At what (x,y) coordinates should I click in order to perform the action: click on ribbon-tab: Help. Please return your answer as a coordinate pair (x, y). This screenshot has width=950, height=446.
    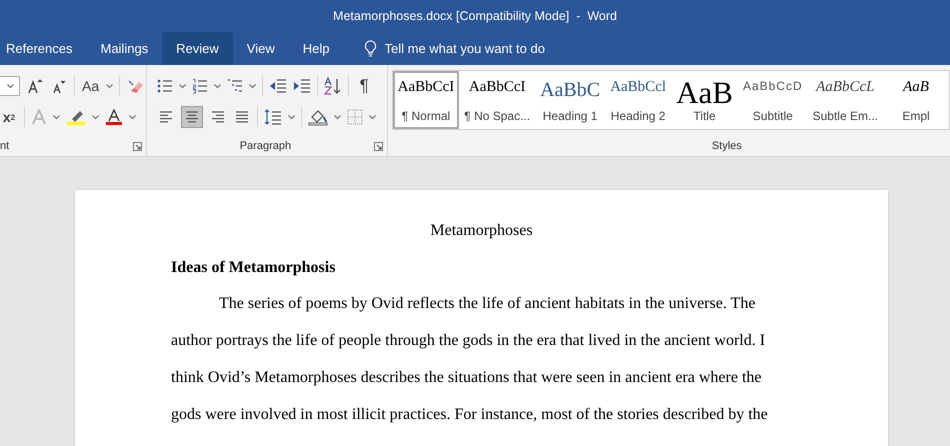
    Looking at the image, I should click on (316, 48).